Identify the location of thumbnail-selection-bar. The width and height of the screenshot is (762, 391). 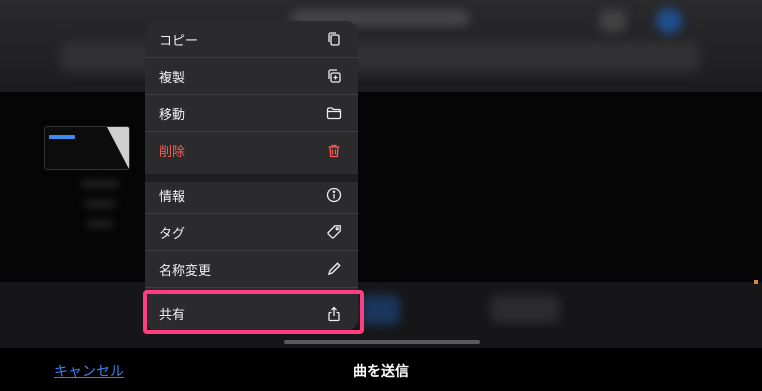
(62, 137).